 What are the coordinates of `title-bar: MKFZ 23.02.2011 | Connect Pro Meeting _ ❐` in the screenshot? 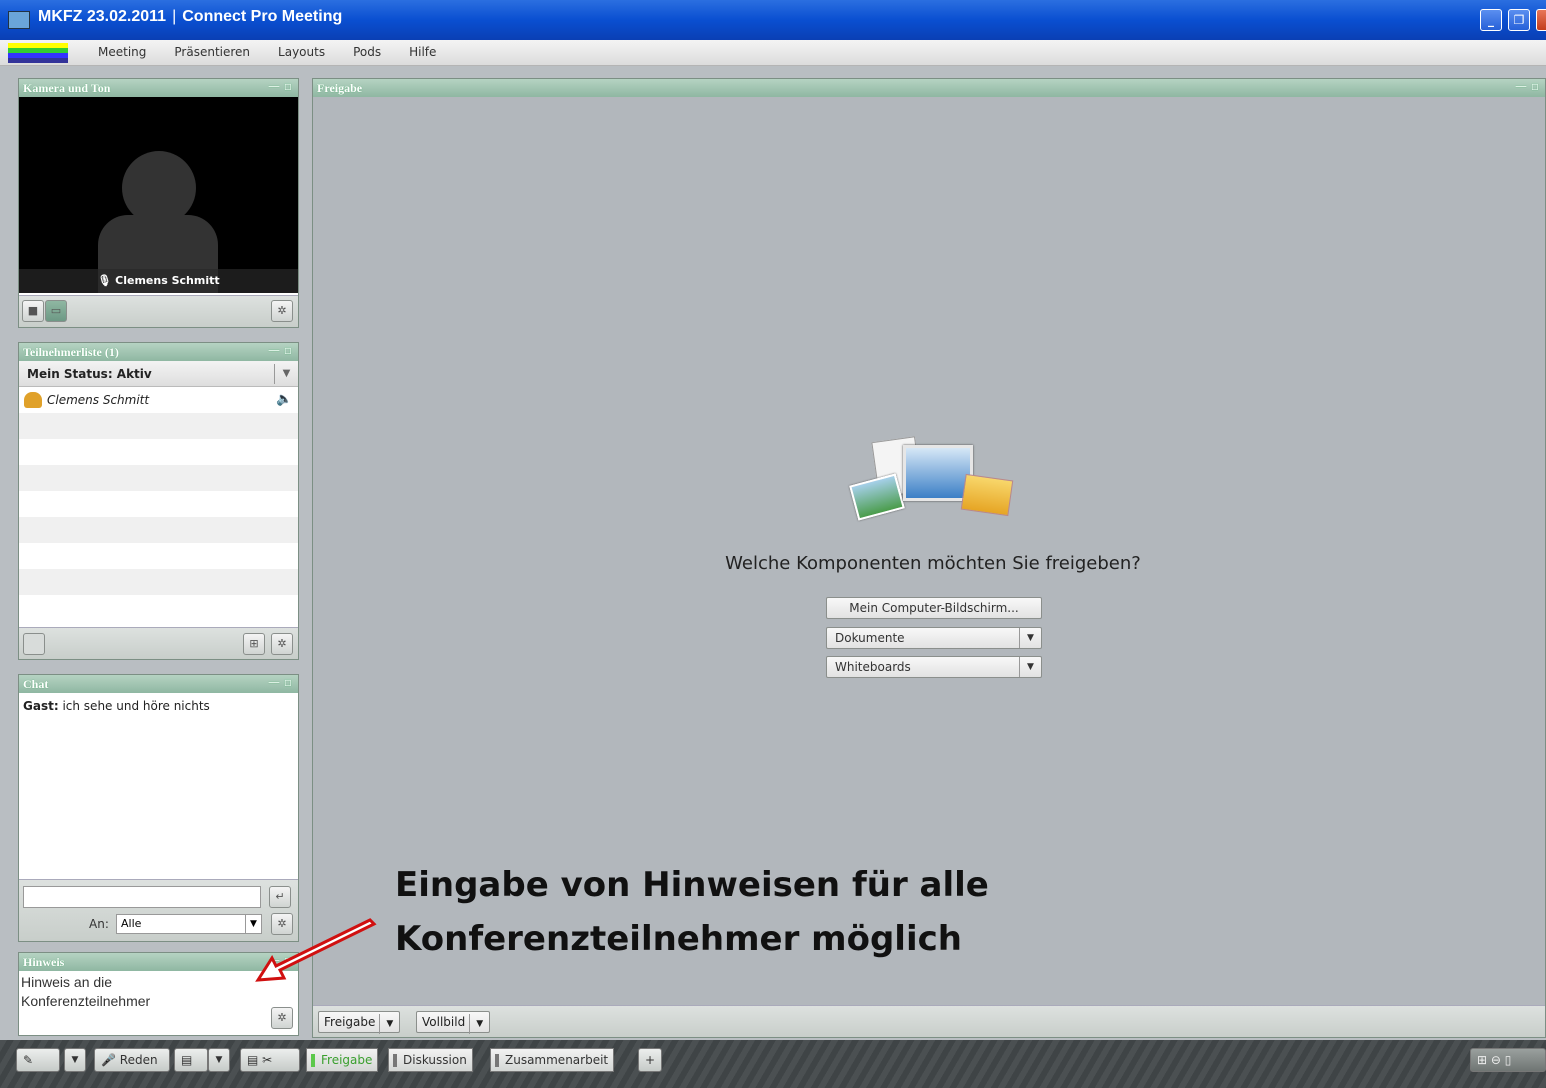 It's located at (773, 20).